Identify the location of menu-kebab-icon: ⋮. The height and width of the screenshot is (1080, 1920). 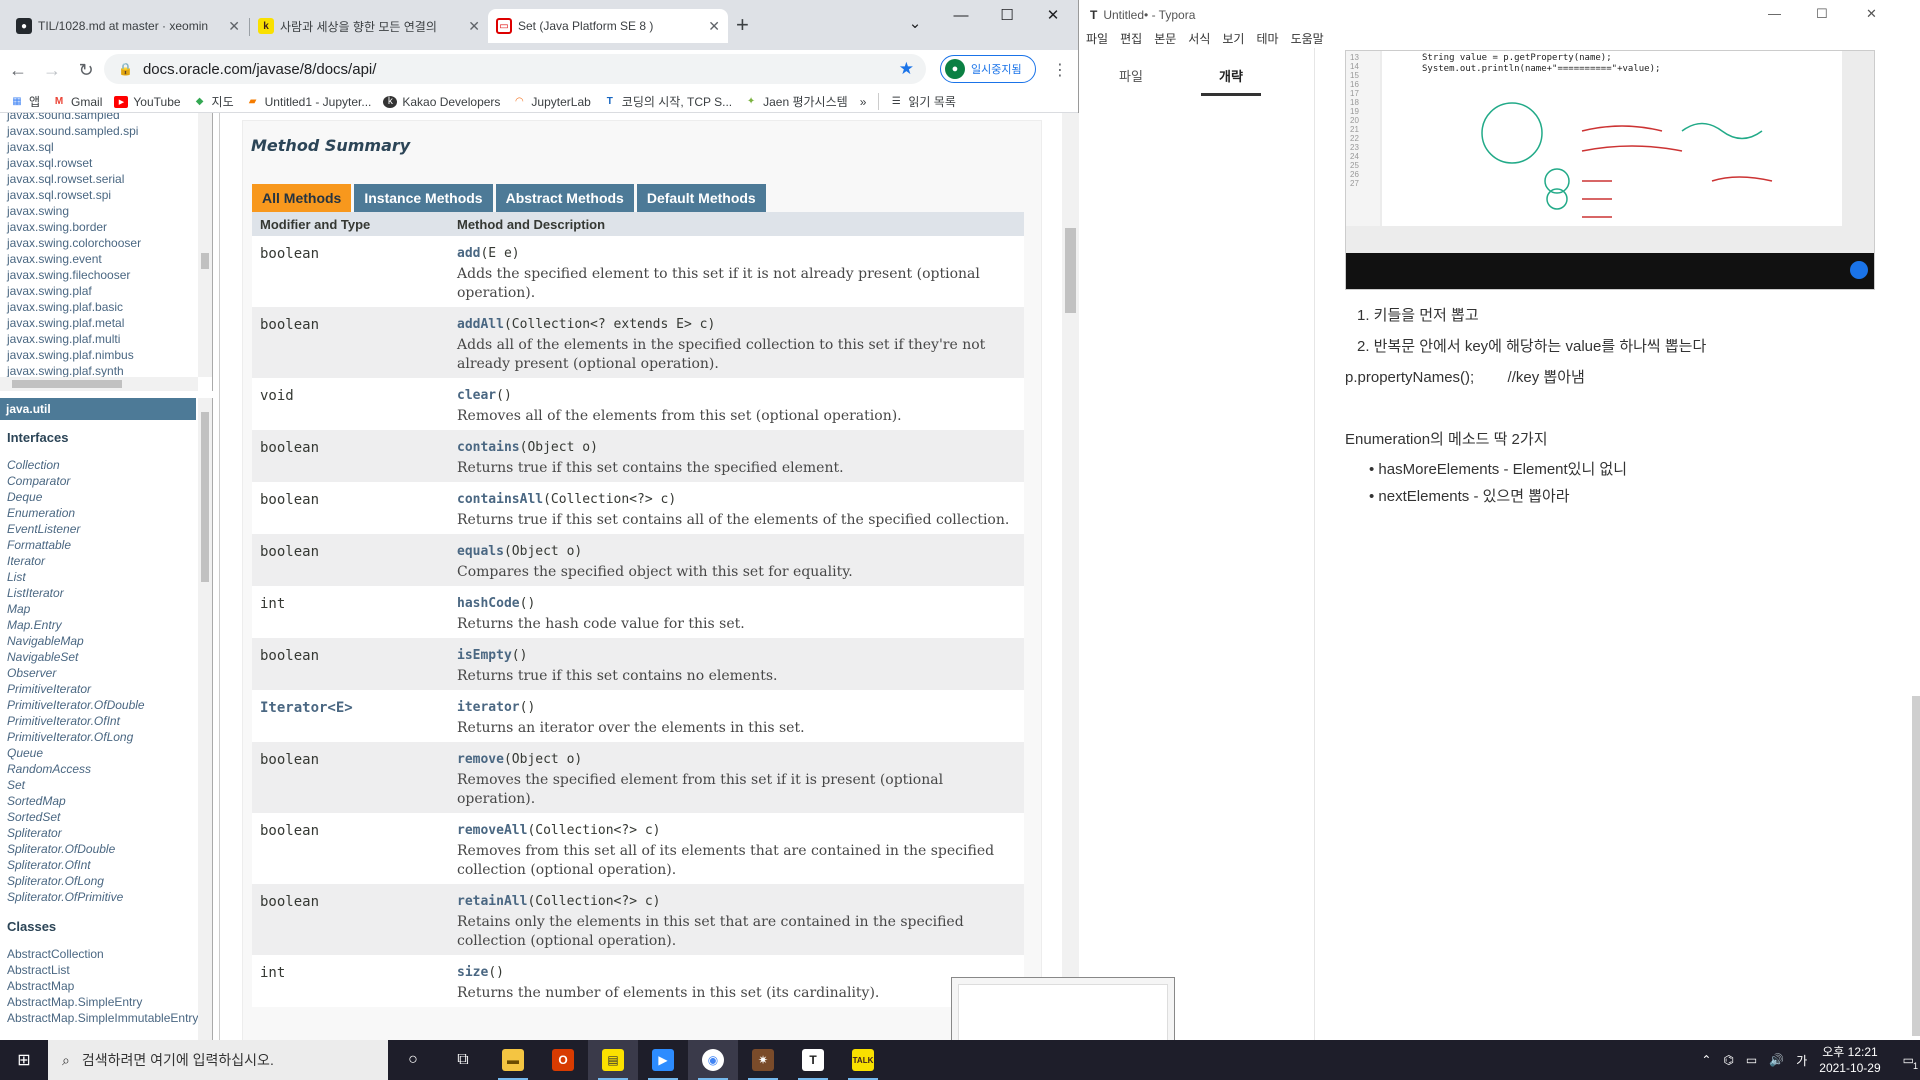
(1060, 70).